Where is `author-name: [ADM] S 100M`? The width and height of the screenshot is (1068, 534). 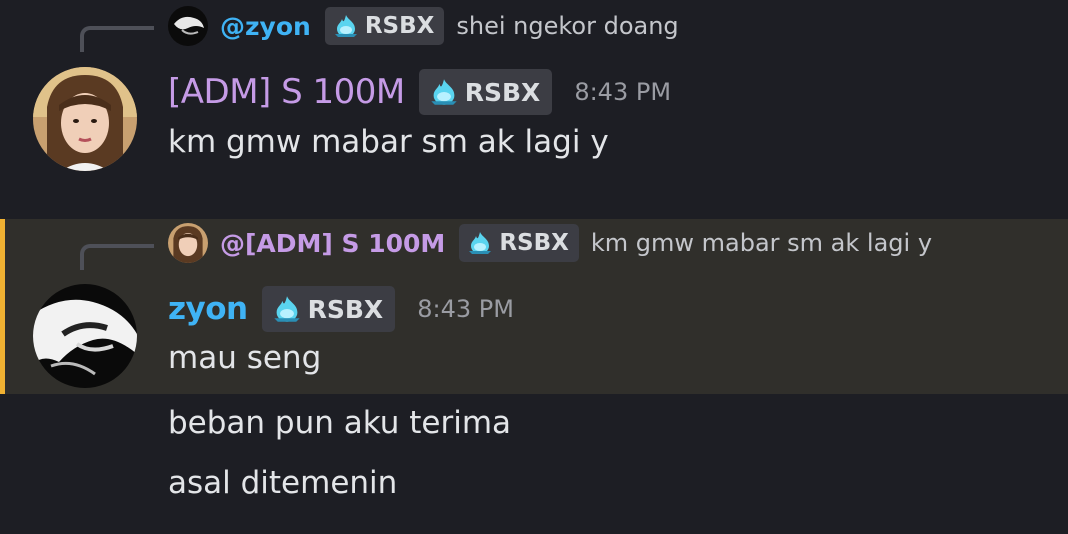
author-name: [ADM] S 100M is located at coordinates (286, 92).